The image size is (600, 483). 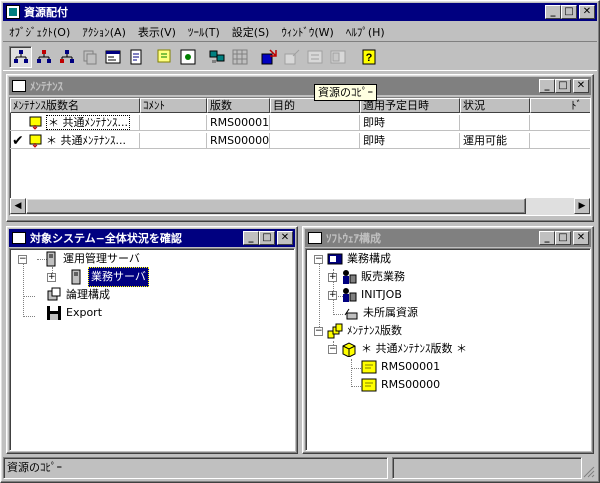 What do you see at coordinates (173, 105) in the screenshot?
I see `col-header-comment: ｺﾒﾝﾄ` at bounding box center [173, 105].